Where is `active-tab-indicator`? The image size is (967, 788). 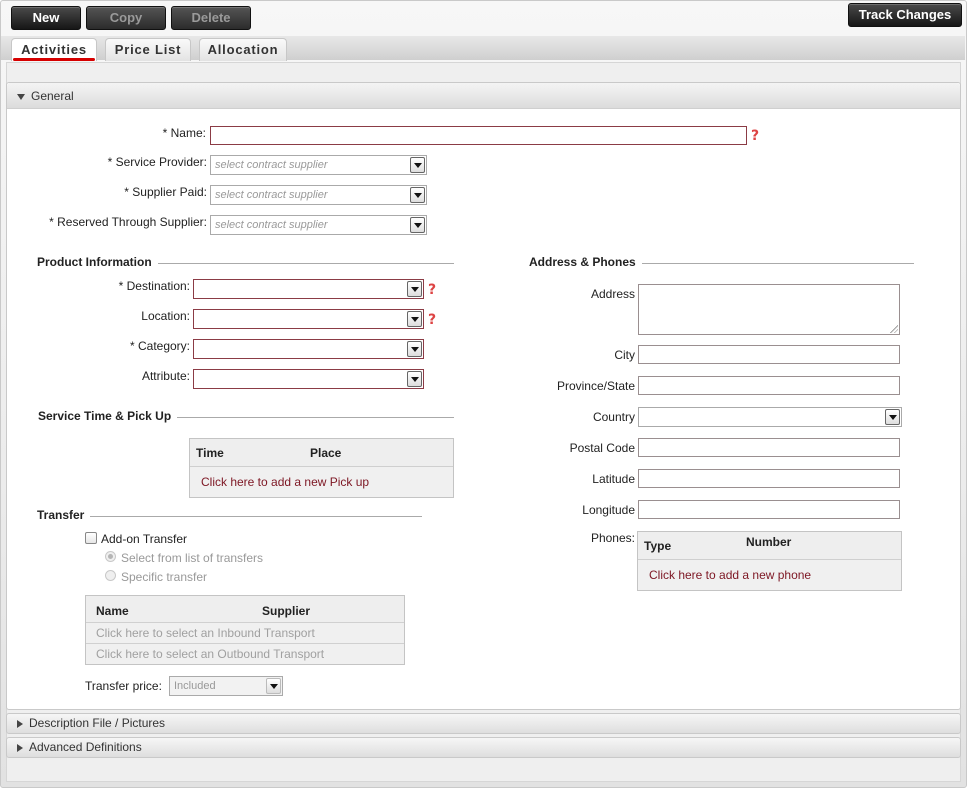 active-tab-indicator is located at coordinates (54, 59).